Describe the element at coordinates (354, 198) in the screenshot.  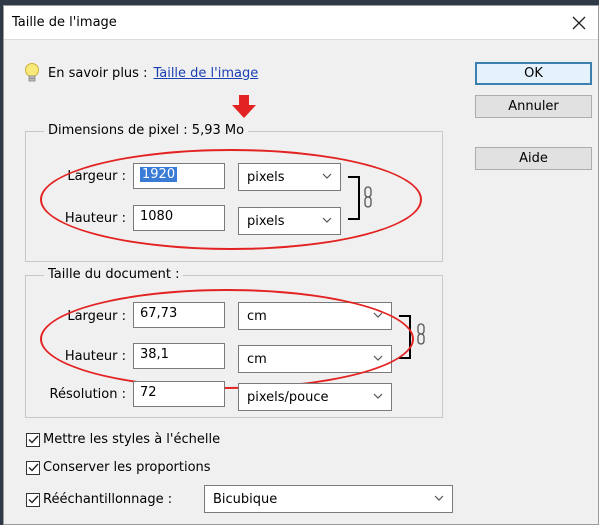
I see `pixel-link-bracket` at that location.